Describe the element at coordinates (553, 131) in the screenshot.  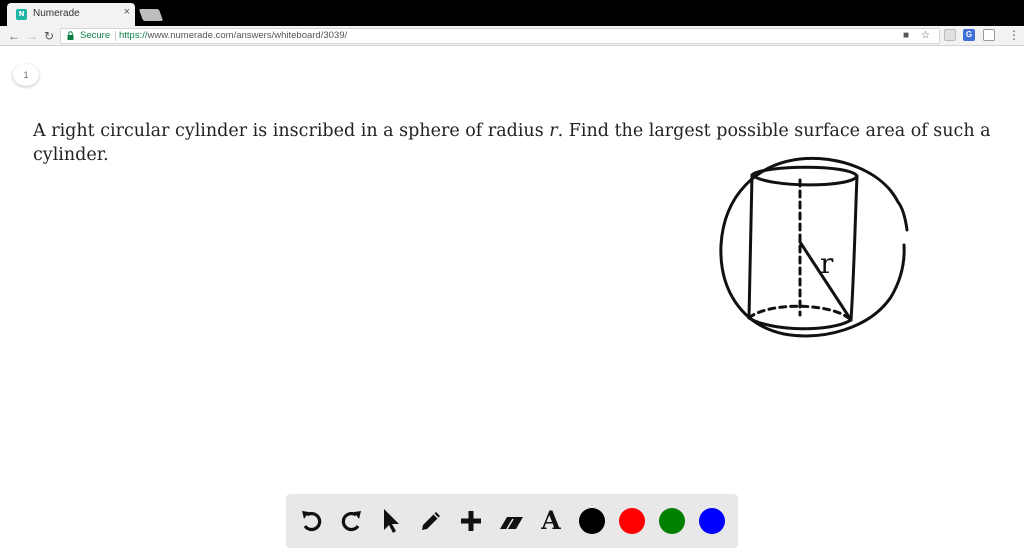
I see `question-variable: r` at that location.